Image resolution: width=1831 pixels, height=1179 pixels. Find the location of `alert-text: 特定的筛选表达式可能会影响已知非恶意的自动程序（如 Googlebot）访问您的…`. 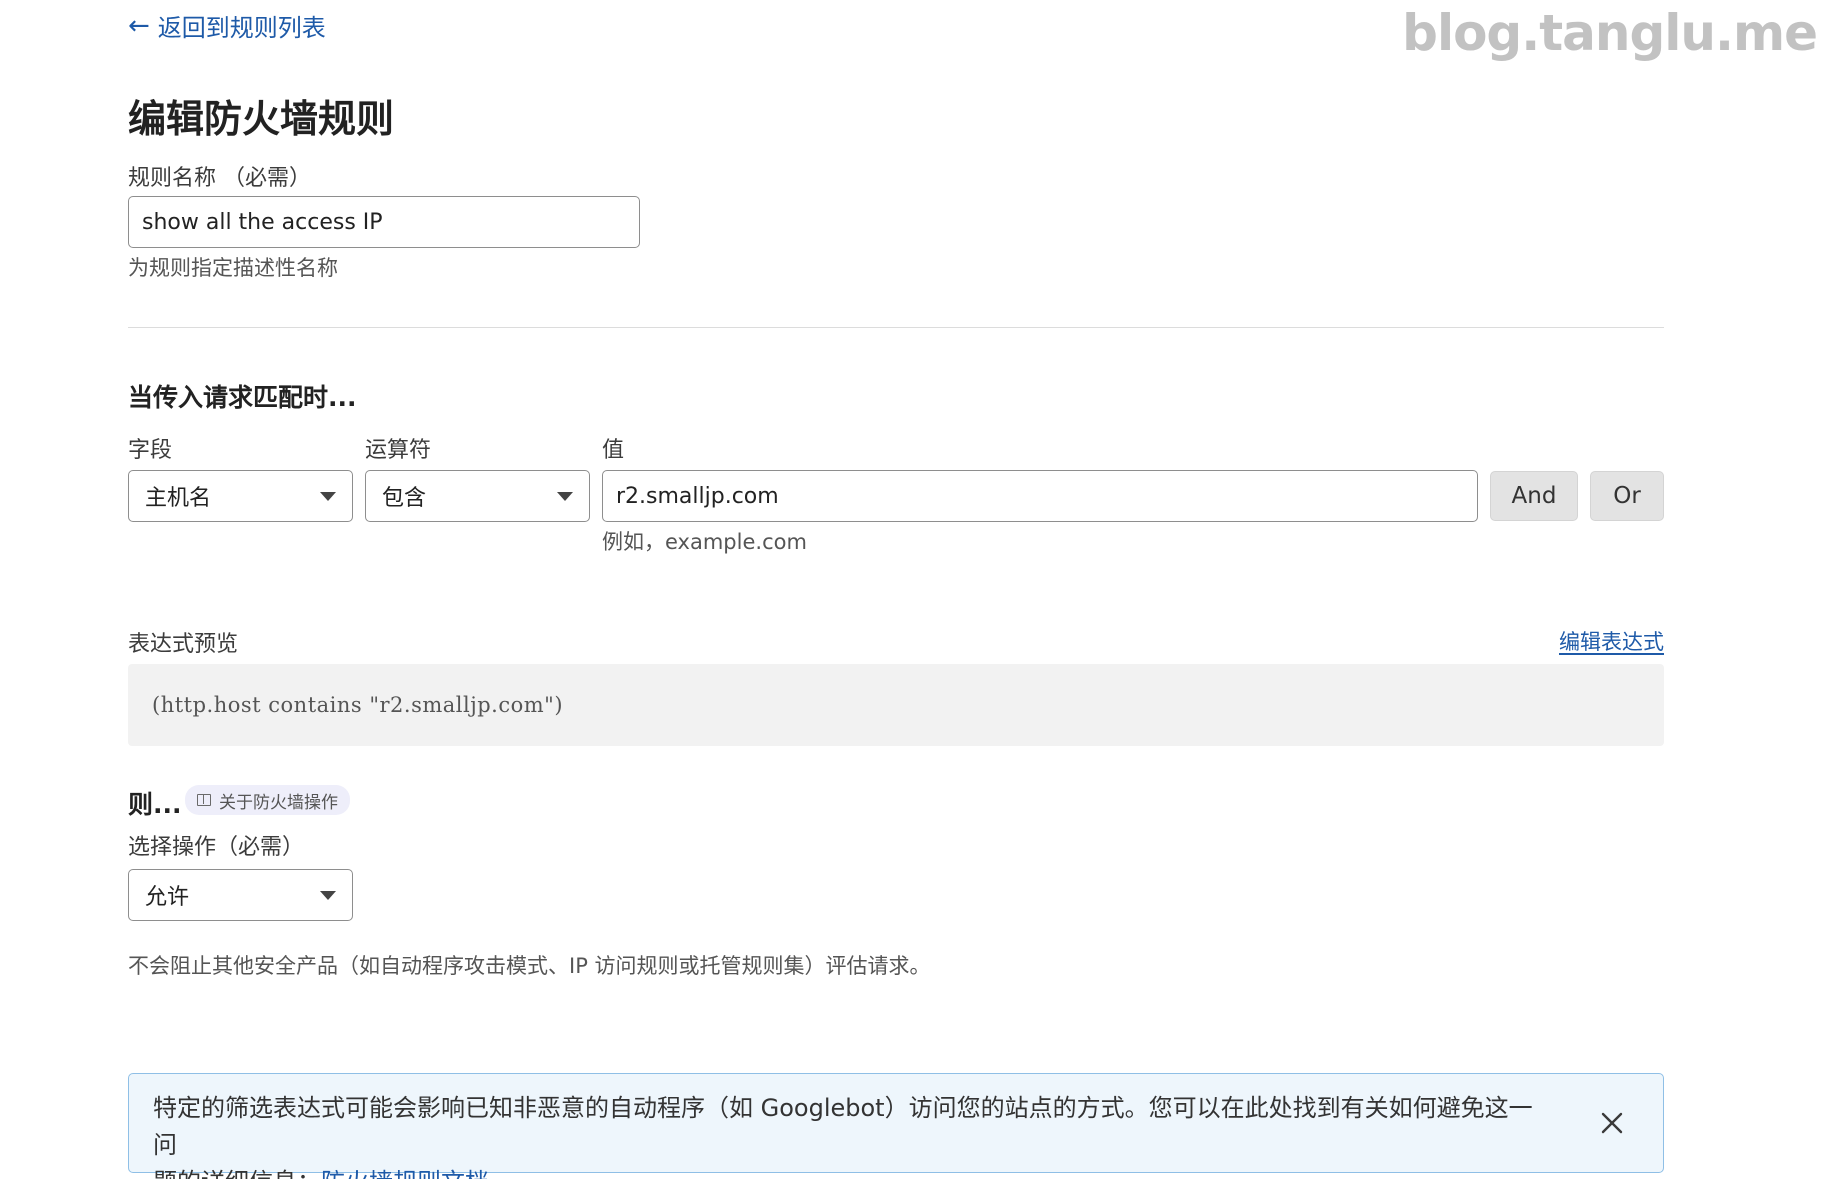

alert-text: 特定的筛选表达式可能会影响已知非恶意的自动程序（如 Googlebot）访问您的… is located at coordinates (853, 1134).